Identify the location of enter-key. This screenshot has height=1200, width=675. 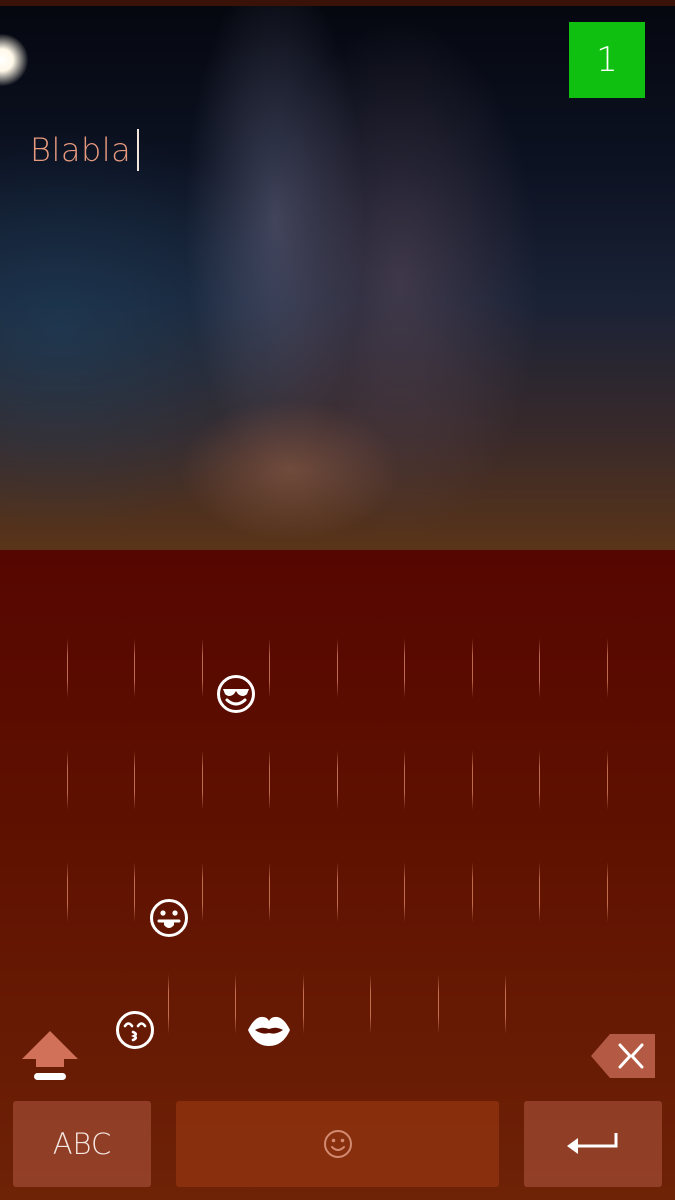
(593, 1144).